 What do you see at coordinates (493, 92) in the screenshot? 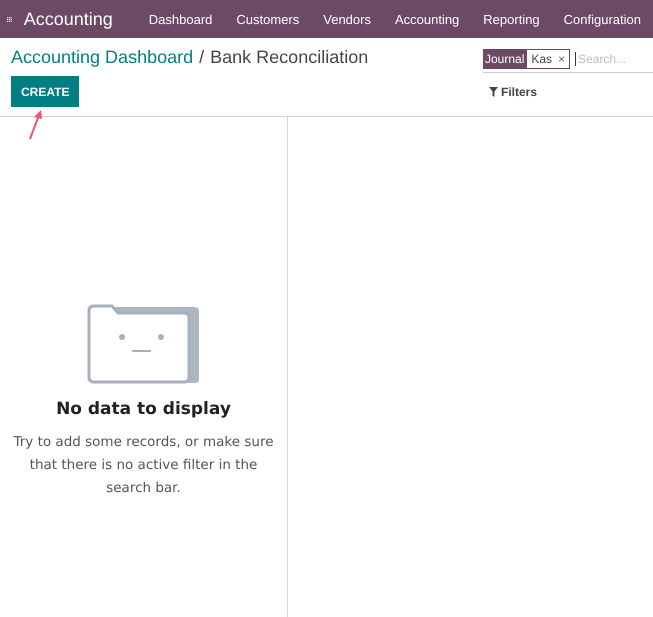
I see `filter-icon` at bounding box center [493, 92].